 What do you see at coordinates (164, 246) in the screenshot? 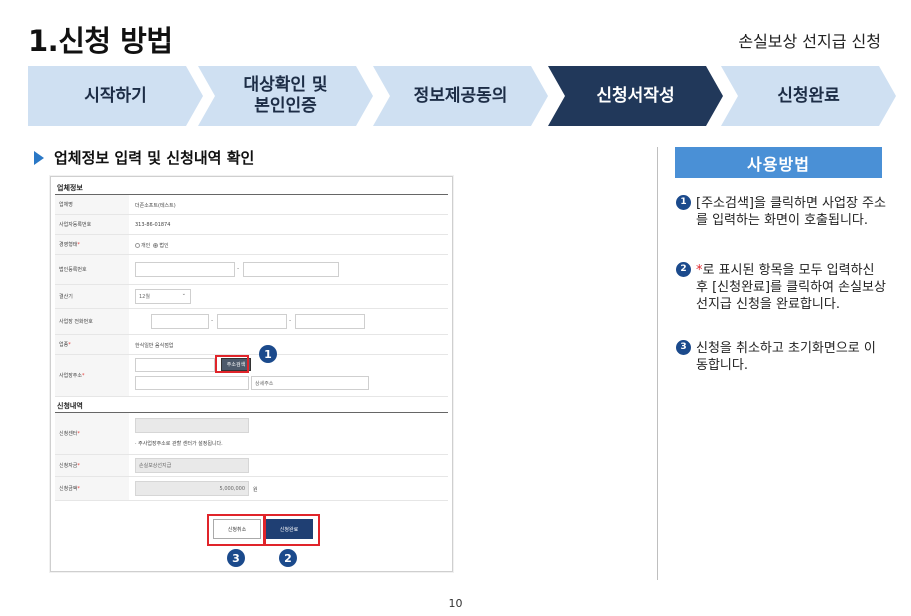
I see `radio-corporation-label: 법인` at bounding box center [164, 246].